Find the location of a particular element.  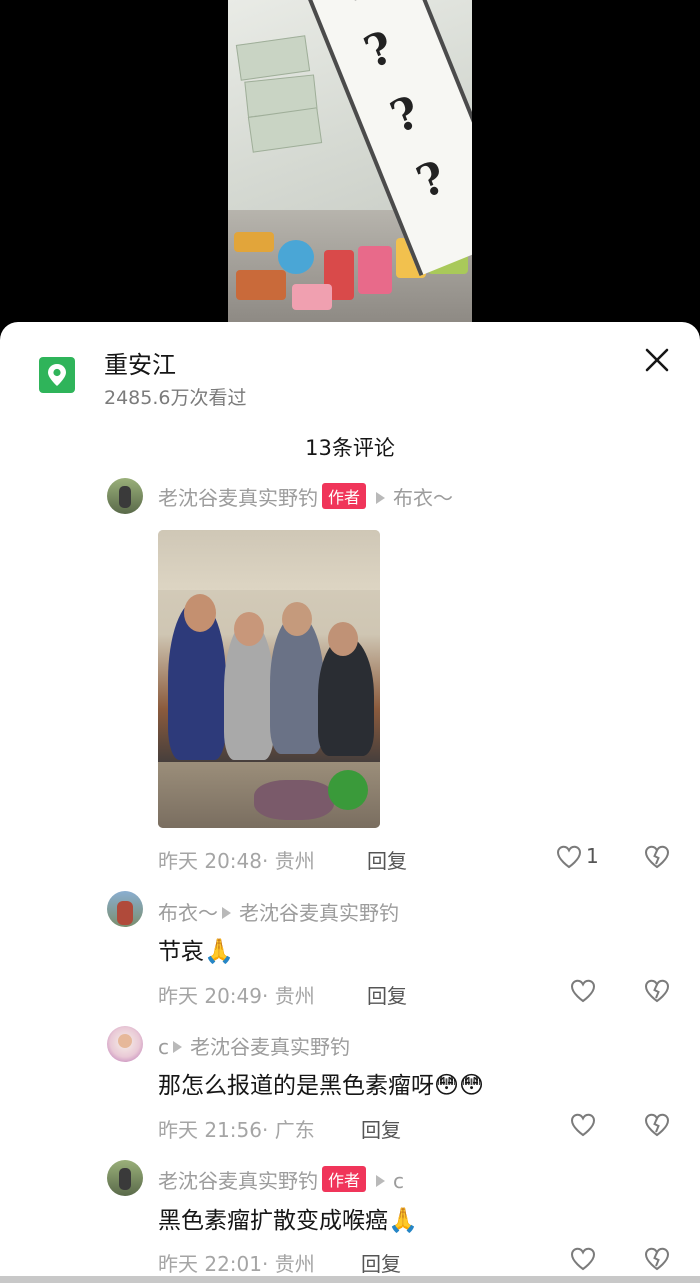

comment-meta: 老沈谷麦真实野钓 作者 布衣～ is located at coordinates (305, 496).